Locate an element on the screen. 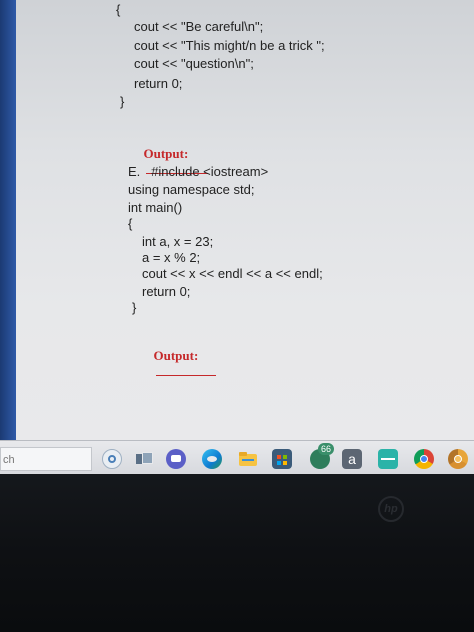  taskbar-search-box: ch is located at coordinates (46, 459).